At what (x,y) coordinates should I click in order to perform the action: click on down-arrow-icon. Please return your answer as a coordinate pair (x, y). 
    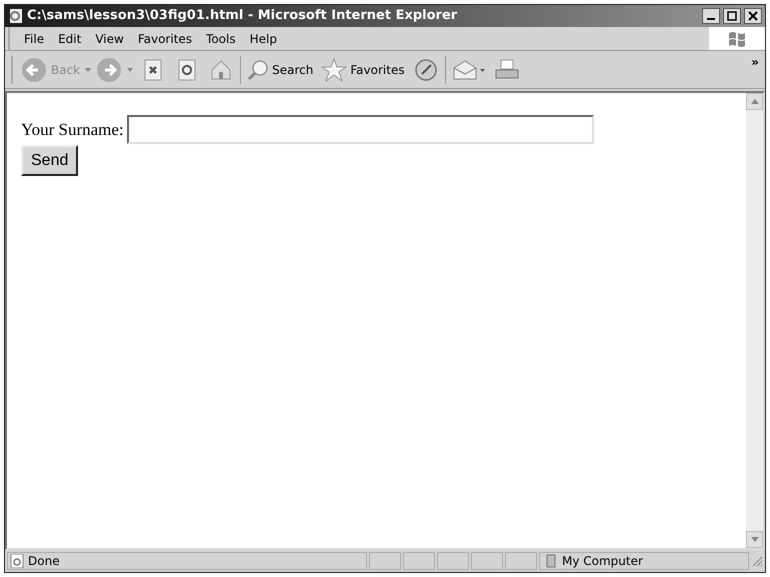
    Looking at the image, I should click on (754, 539).